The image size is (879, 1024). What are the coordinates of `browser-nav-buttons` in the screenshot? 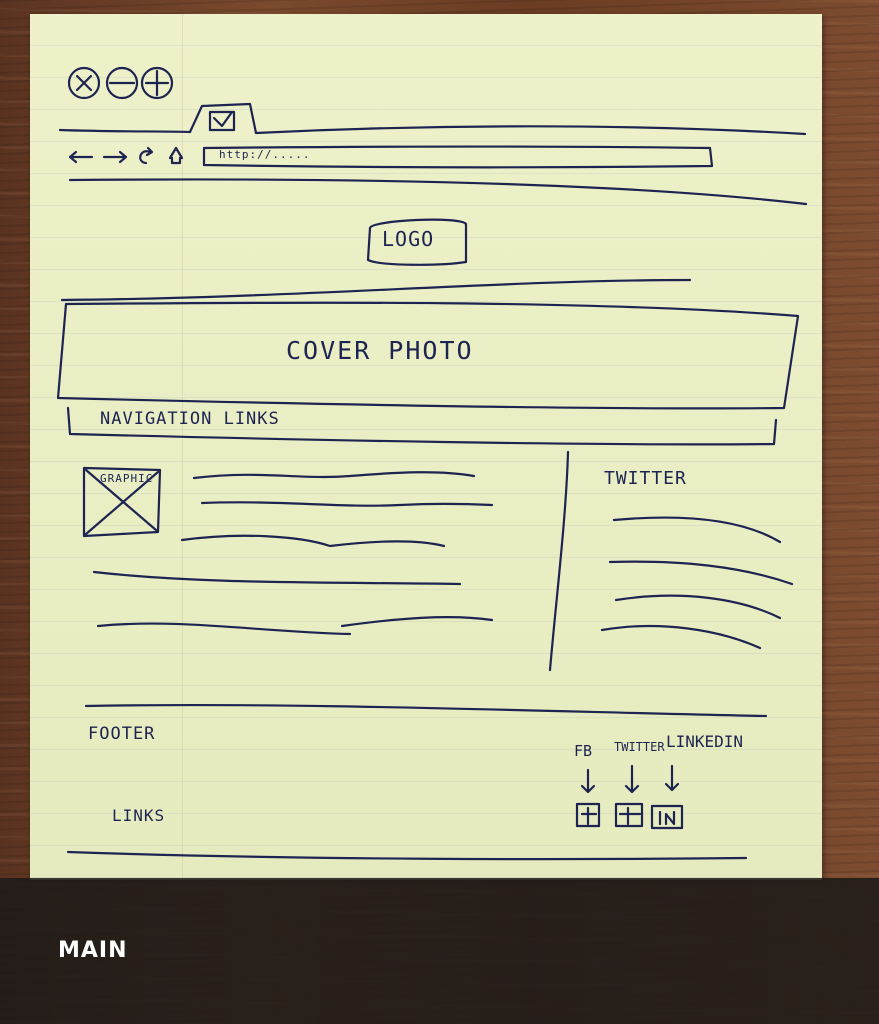 It's located at (126, 155).